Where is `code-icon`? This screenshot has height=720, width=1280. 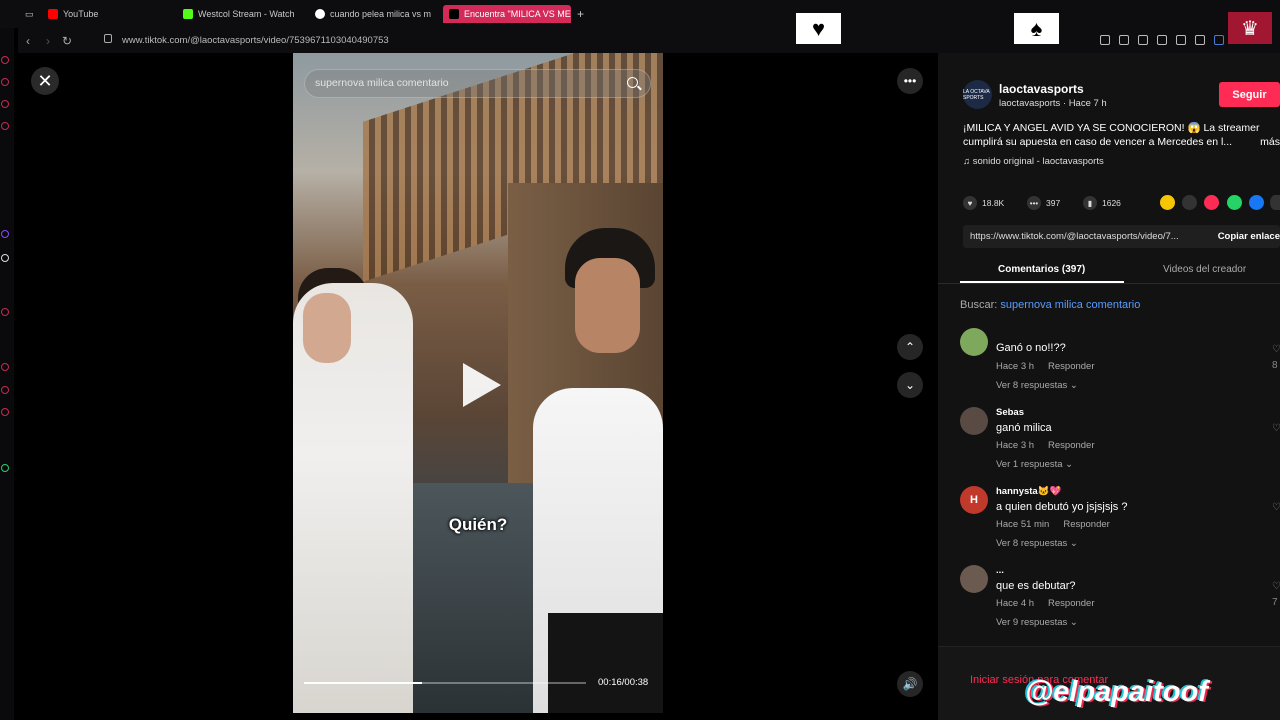 code-icon is located at coordinates (1189, 202).